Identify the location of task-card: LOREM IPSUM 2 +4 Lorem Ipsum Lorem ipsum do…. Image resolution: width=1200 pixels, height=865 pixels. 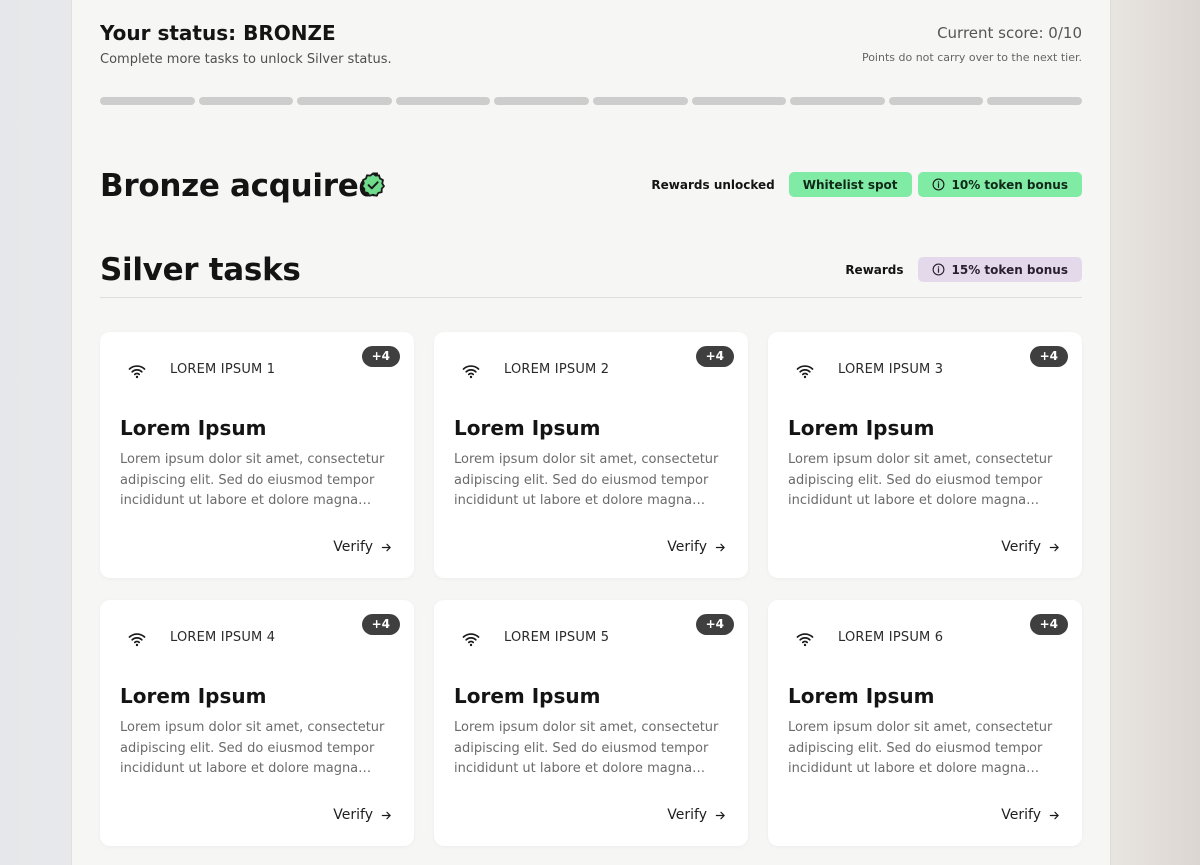
(591, 455).